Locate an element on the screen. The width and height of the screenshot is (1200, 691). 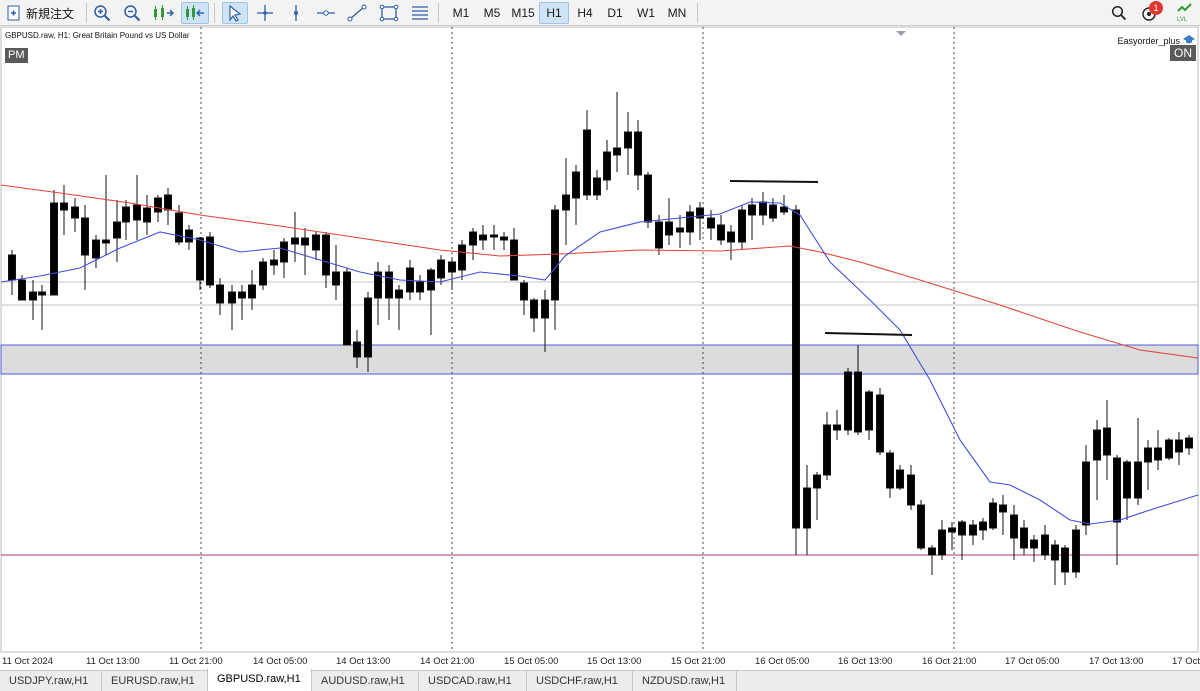
zoom-out-button is located at coordinates (132, 13).